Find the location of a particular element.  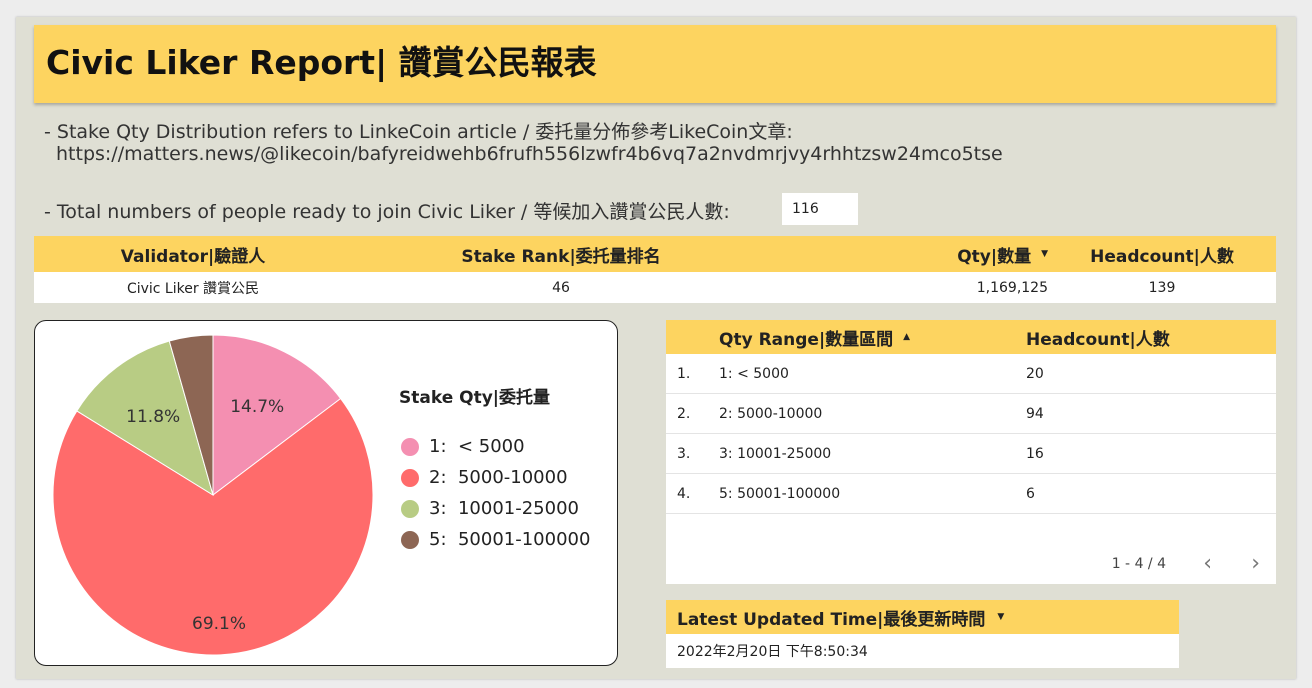

chevron-left-icon: ‹ is located at coordinates (1207, 564).